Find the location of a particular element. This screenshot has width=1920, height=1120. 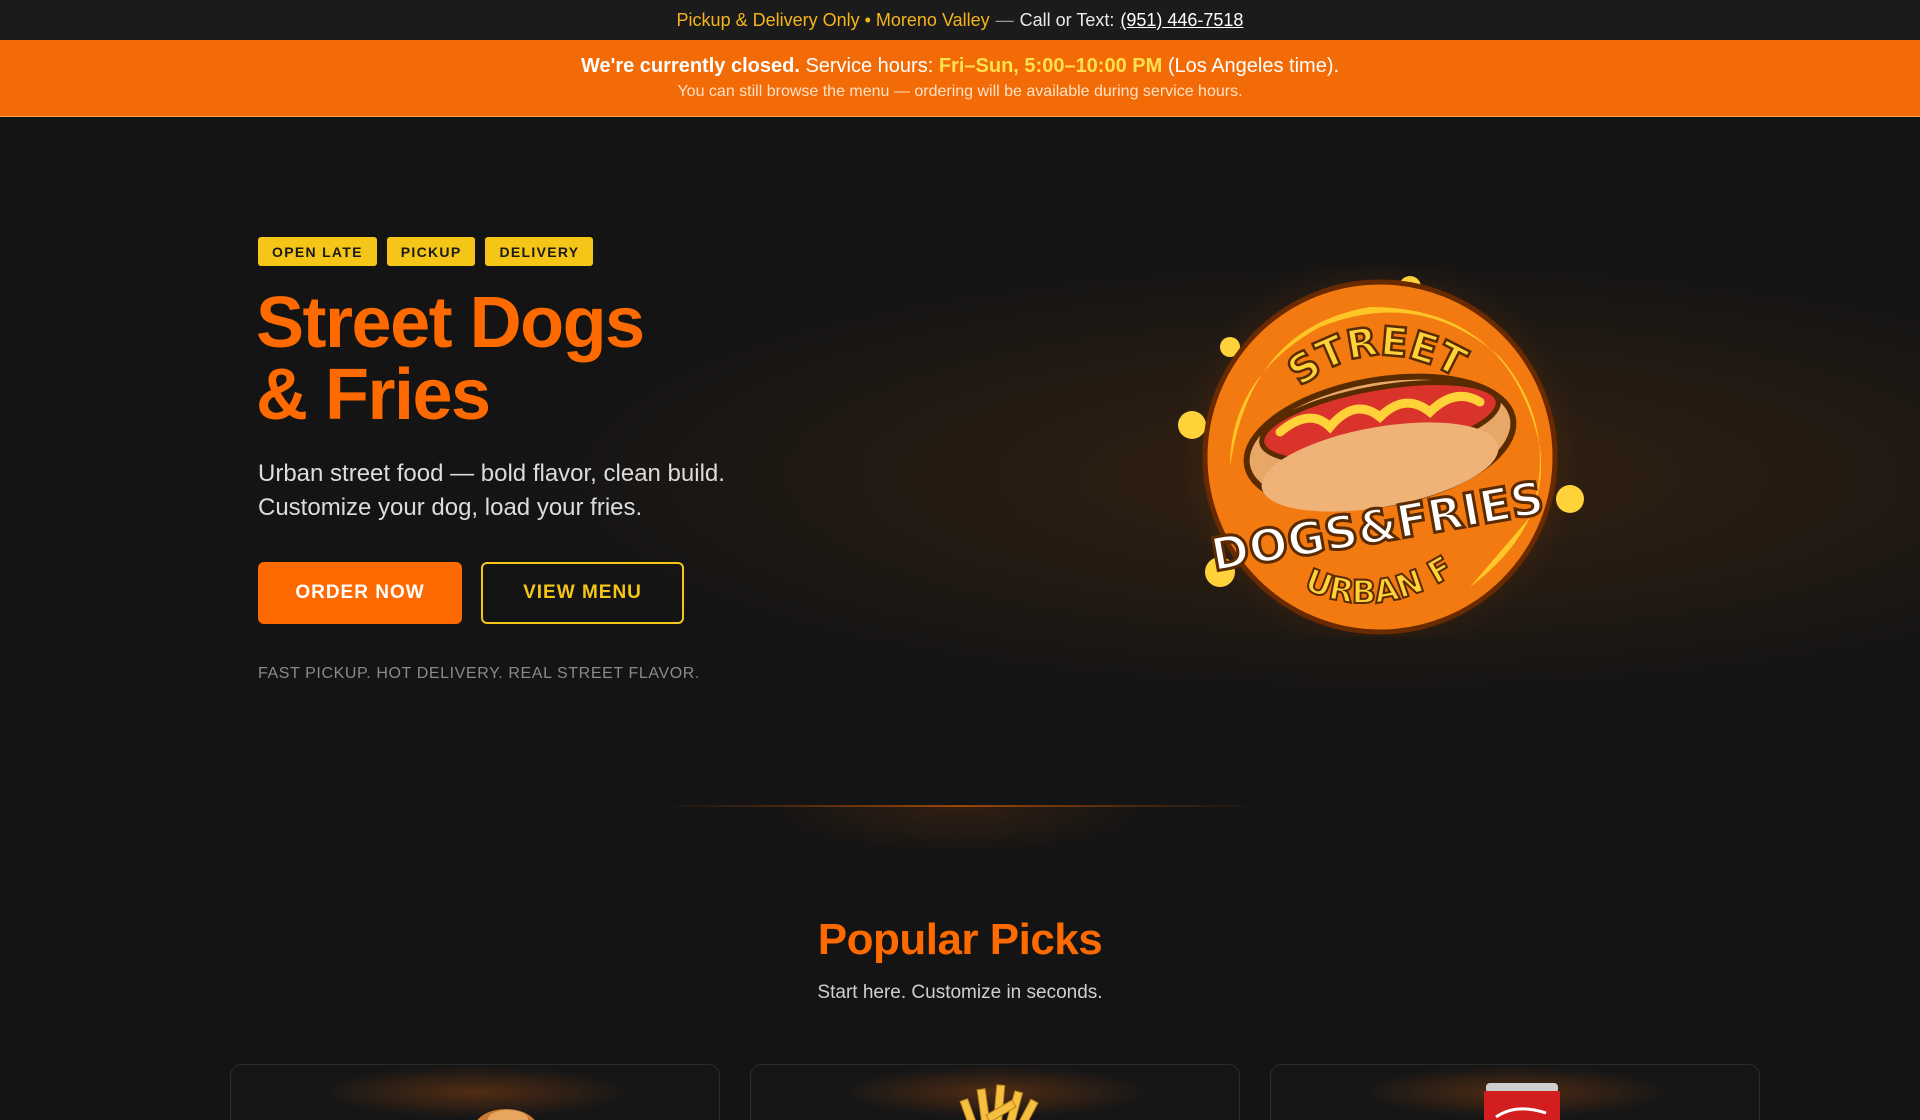

hero-title-line2: & Fries is located at coordinates (373, 395).